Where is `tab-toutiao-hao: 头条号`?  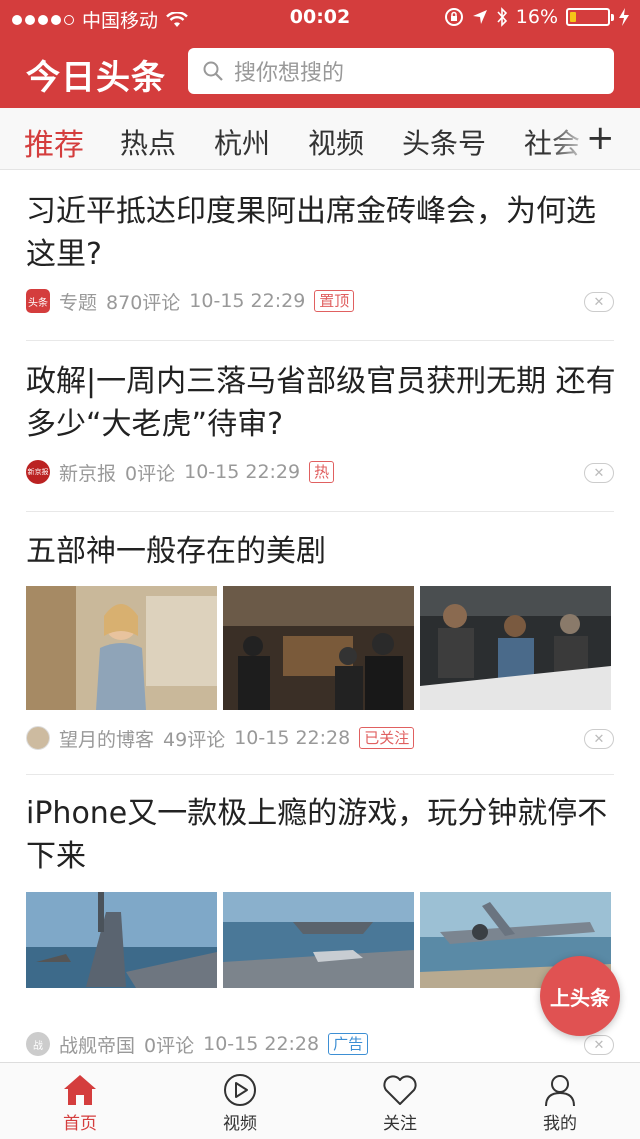 tab-toutiao-hao: 头条号 is located at coordinates (444, 142).